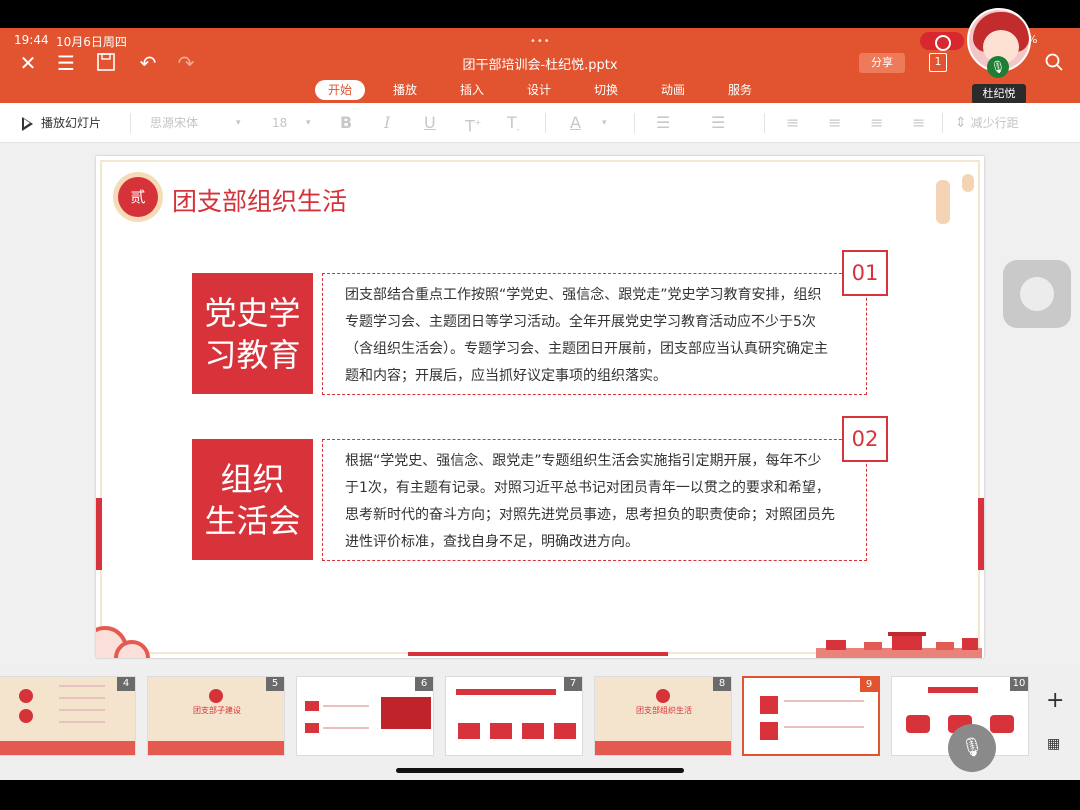  What do you see at coordinates (575, 123) in the screenshot?
I see `font-color-icon: A` at bounding box center [575, 123].